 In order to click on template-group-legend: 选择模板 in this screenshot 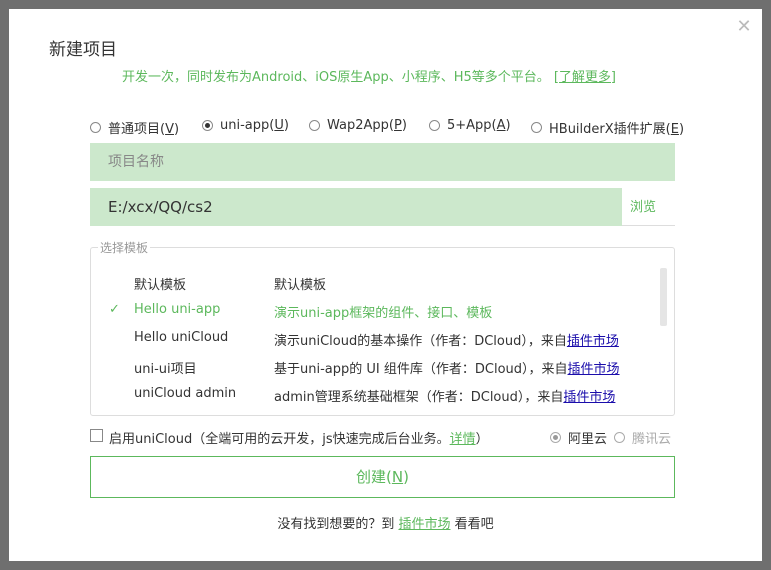, I will do `click(124, 247)`.